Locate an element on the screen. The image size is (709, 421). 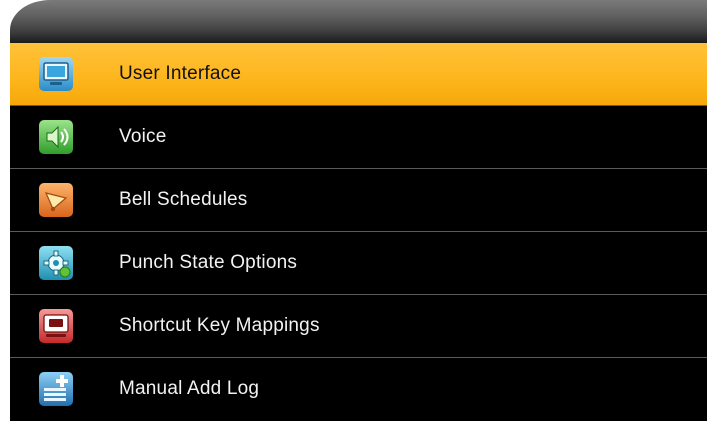
keyboard-key-icon is located at coordinates (56, 326).